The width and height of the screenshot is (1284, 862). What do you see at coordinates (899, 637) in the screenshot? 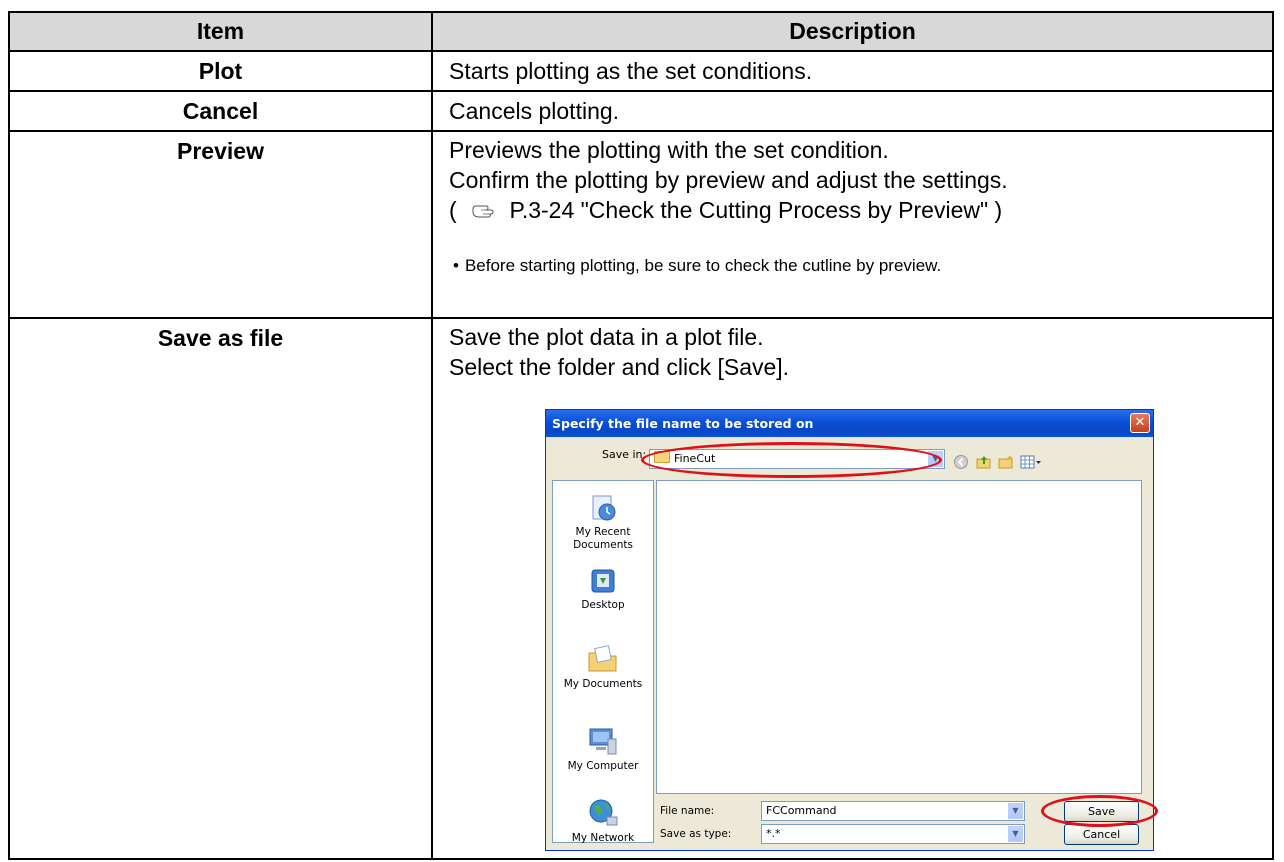
I see `file-list` at bounding box center [899, 637].